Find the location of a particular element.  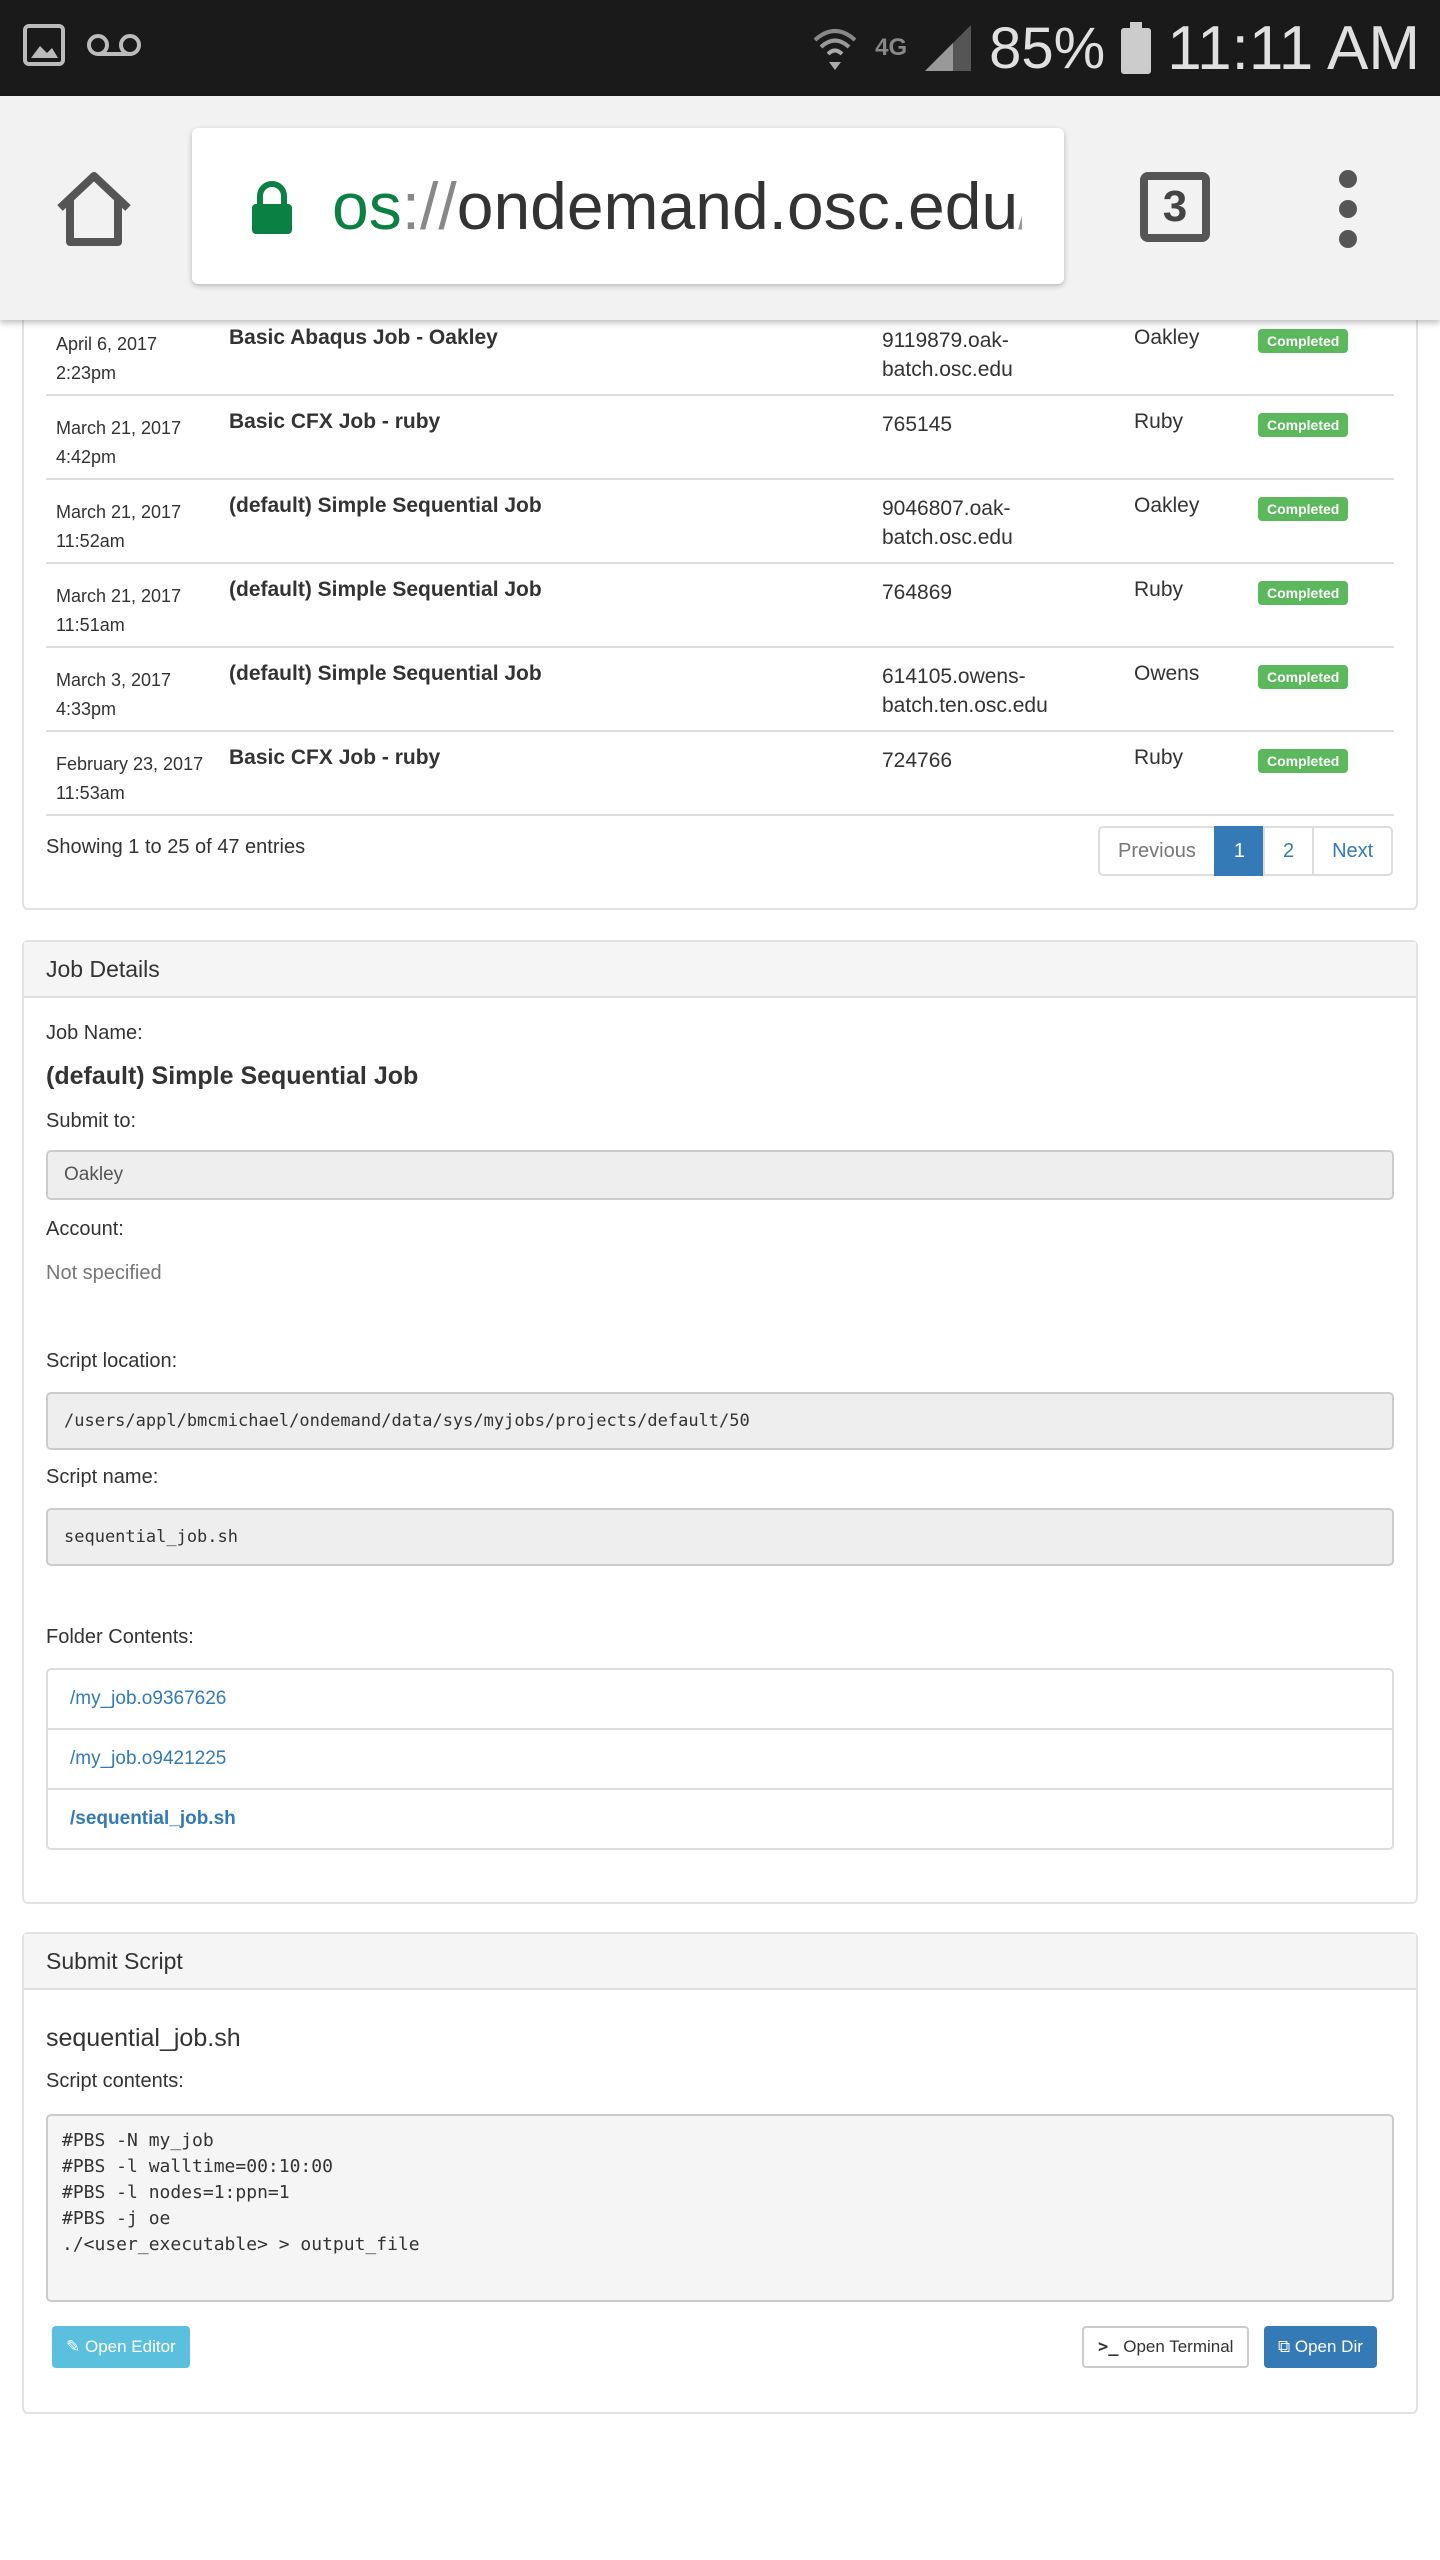

open-terminal-label: Open Terminal is located at coordinates (1178, 2346).